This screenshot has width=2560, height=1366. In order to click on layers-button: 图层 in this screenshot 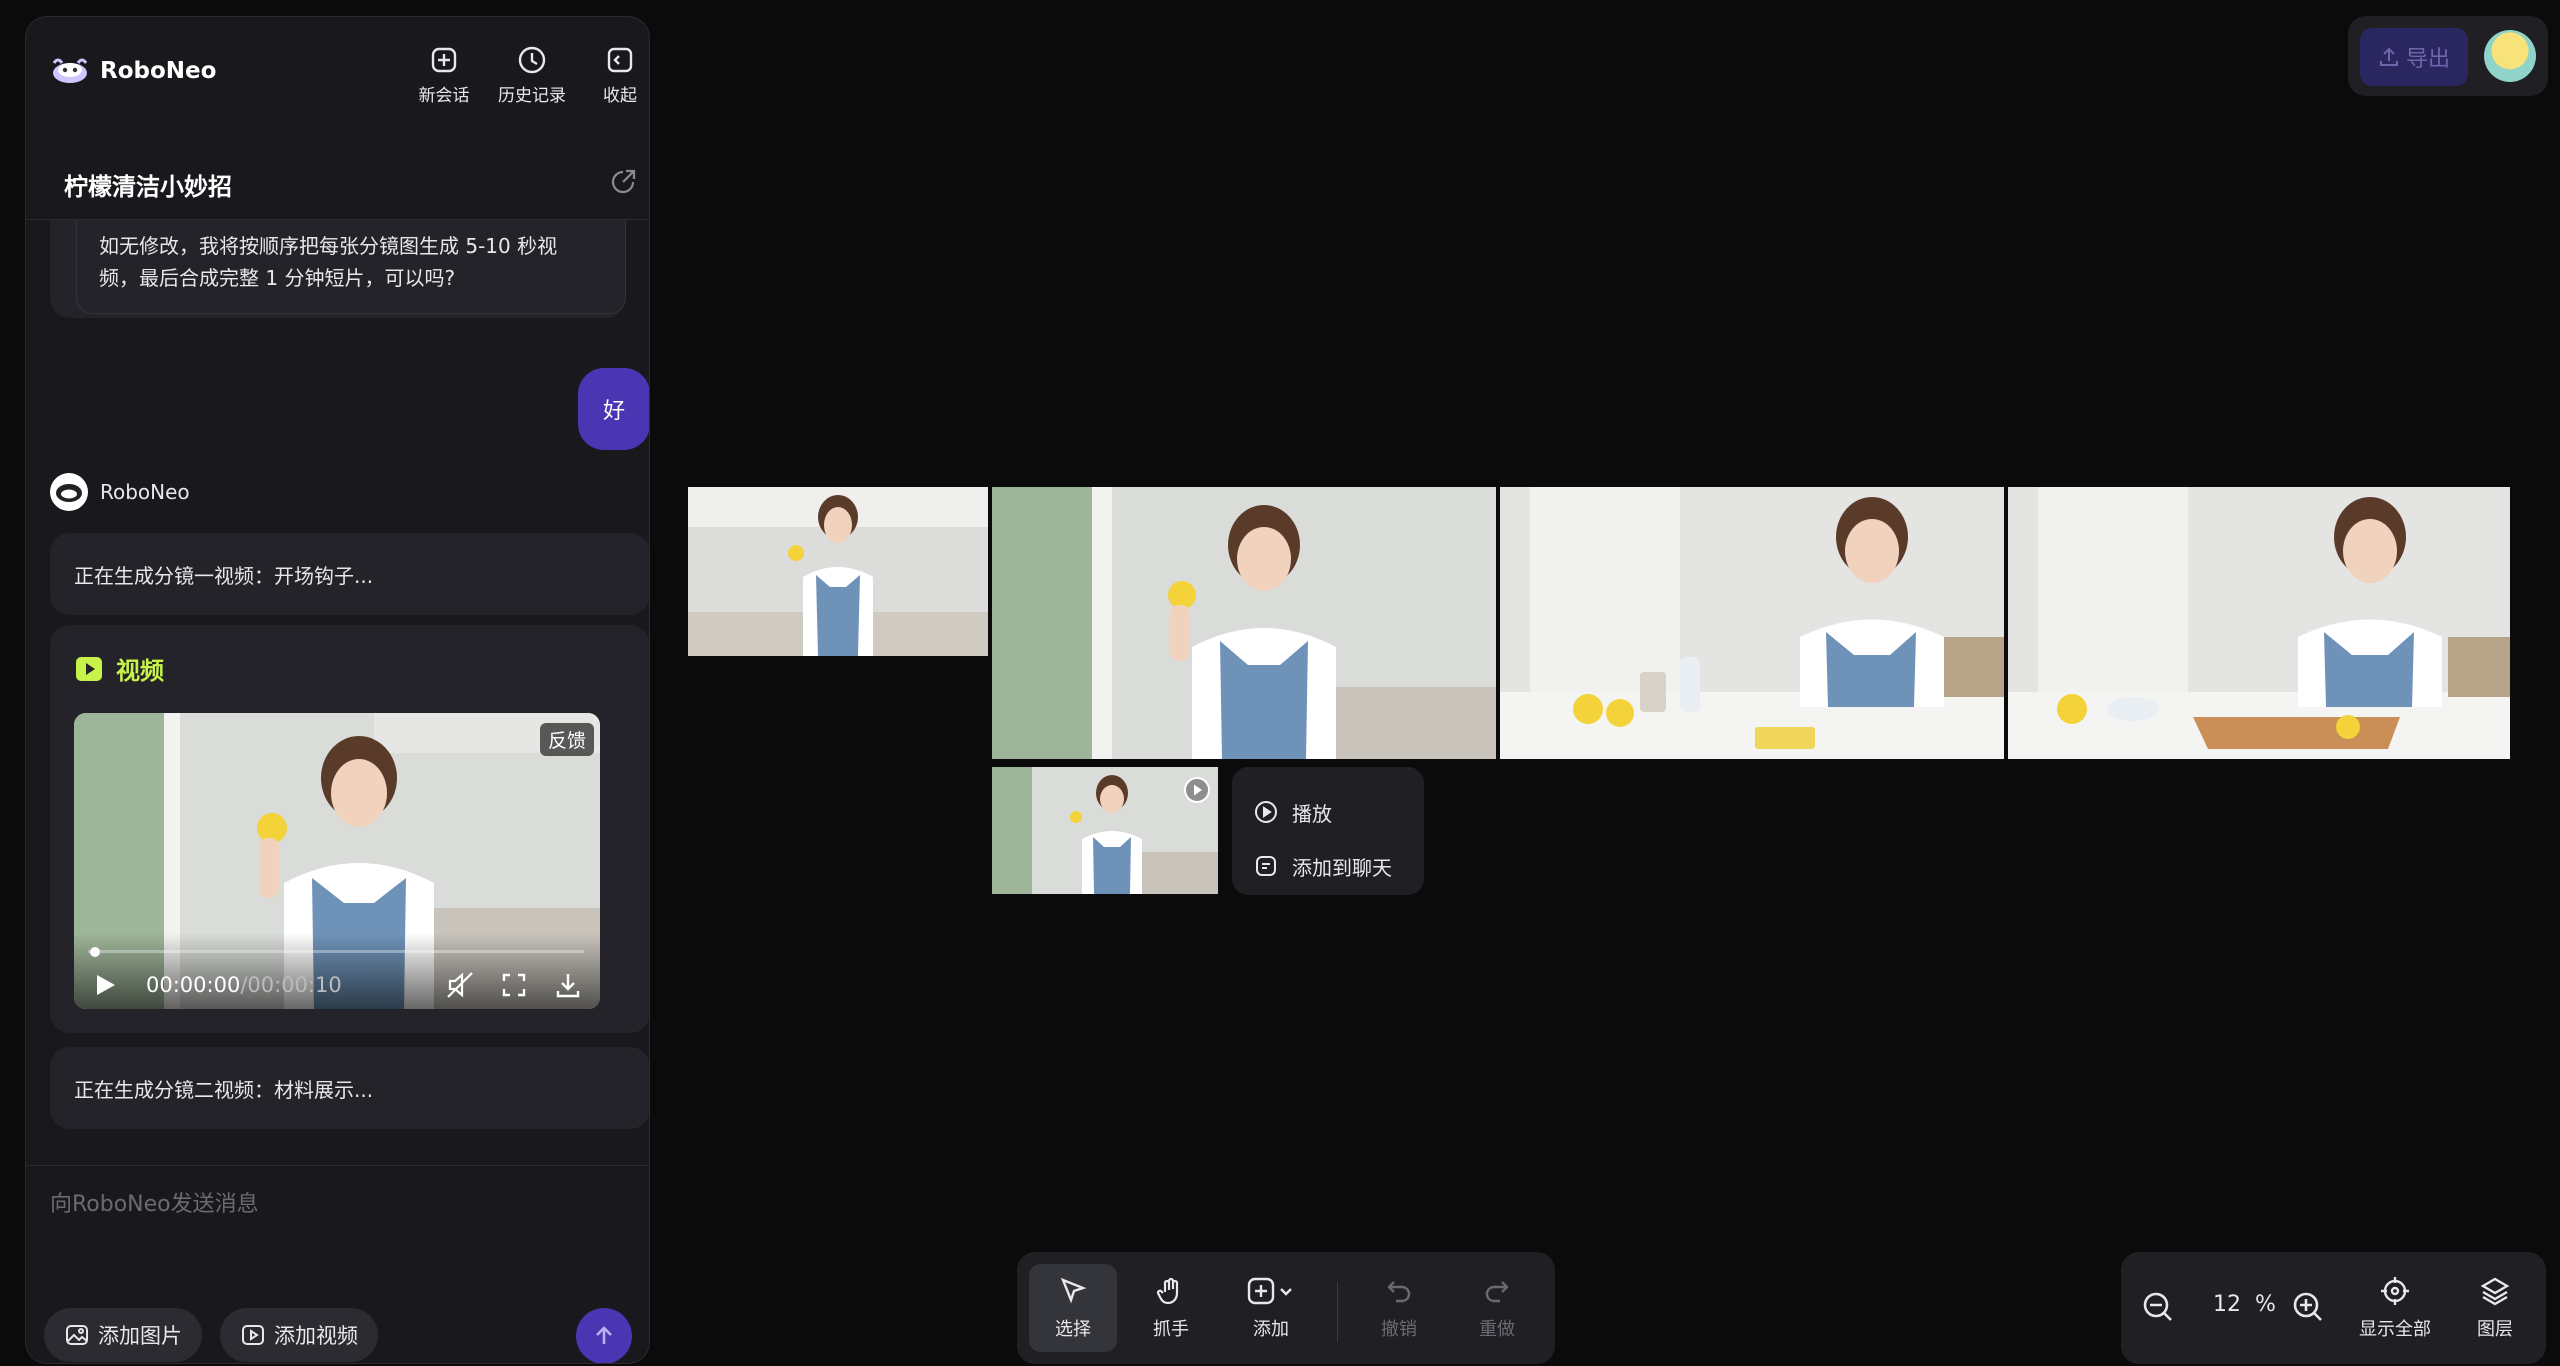, I will do `click(2495, 1308)`.